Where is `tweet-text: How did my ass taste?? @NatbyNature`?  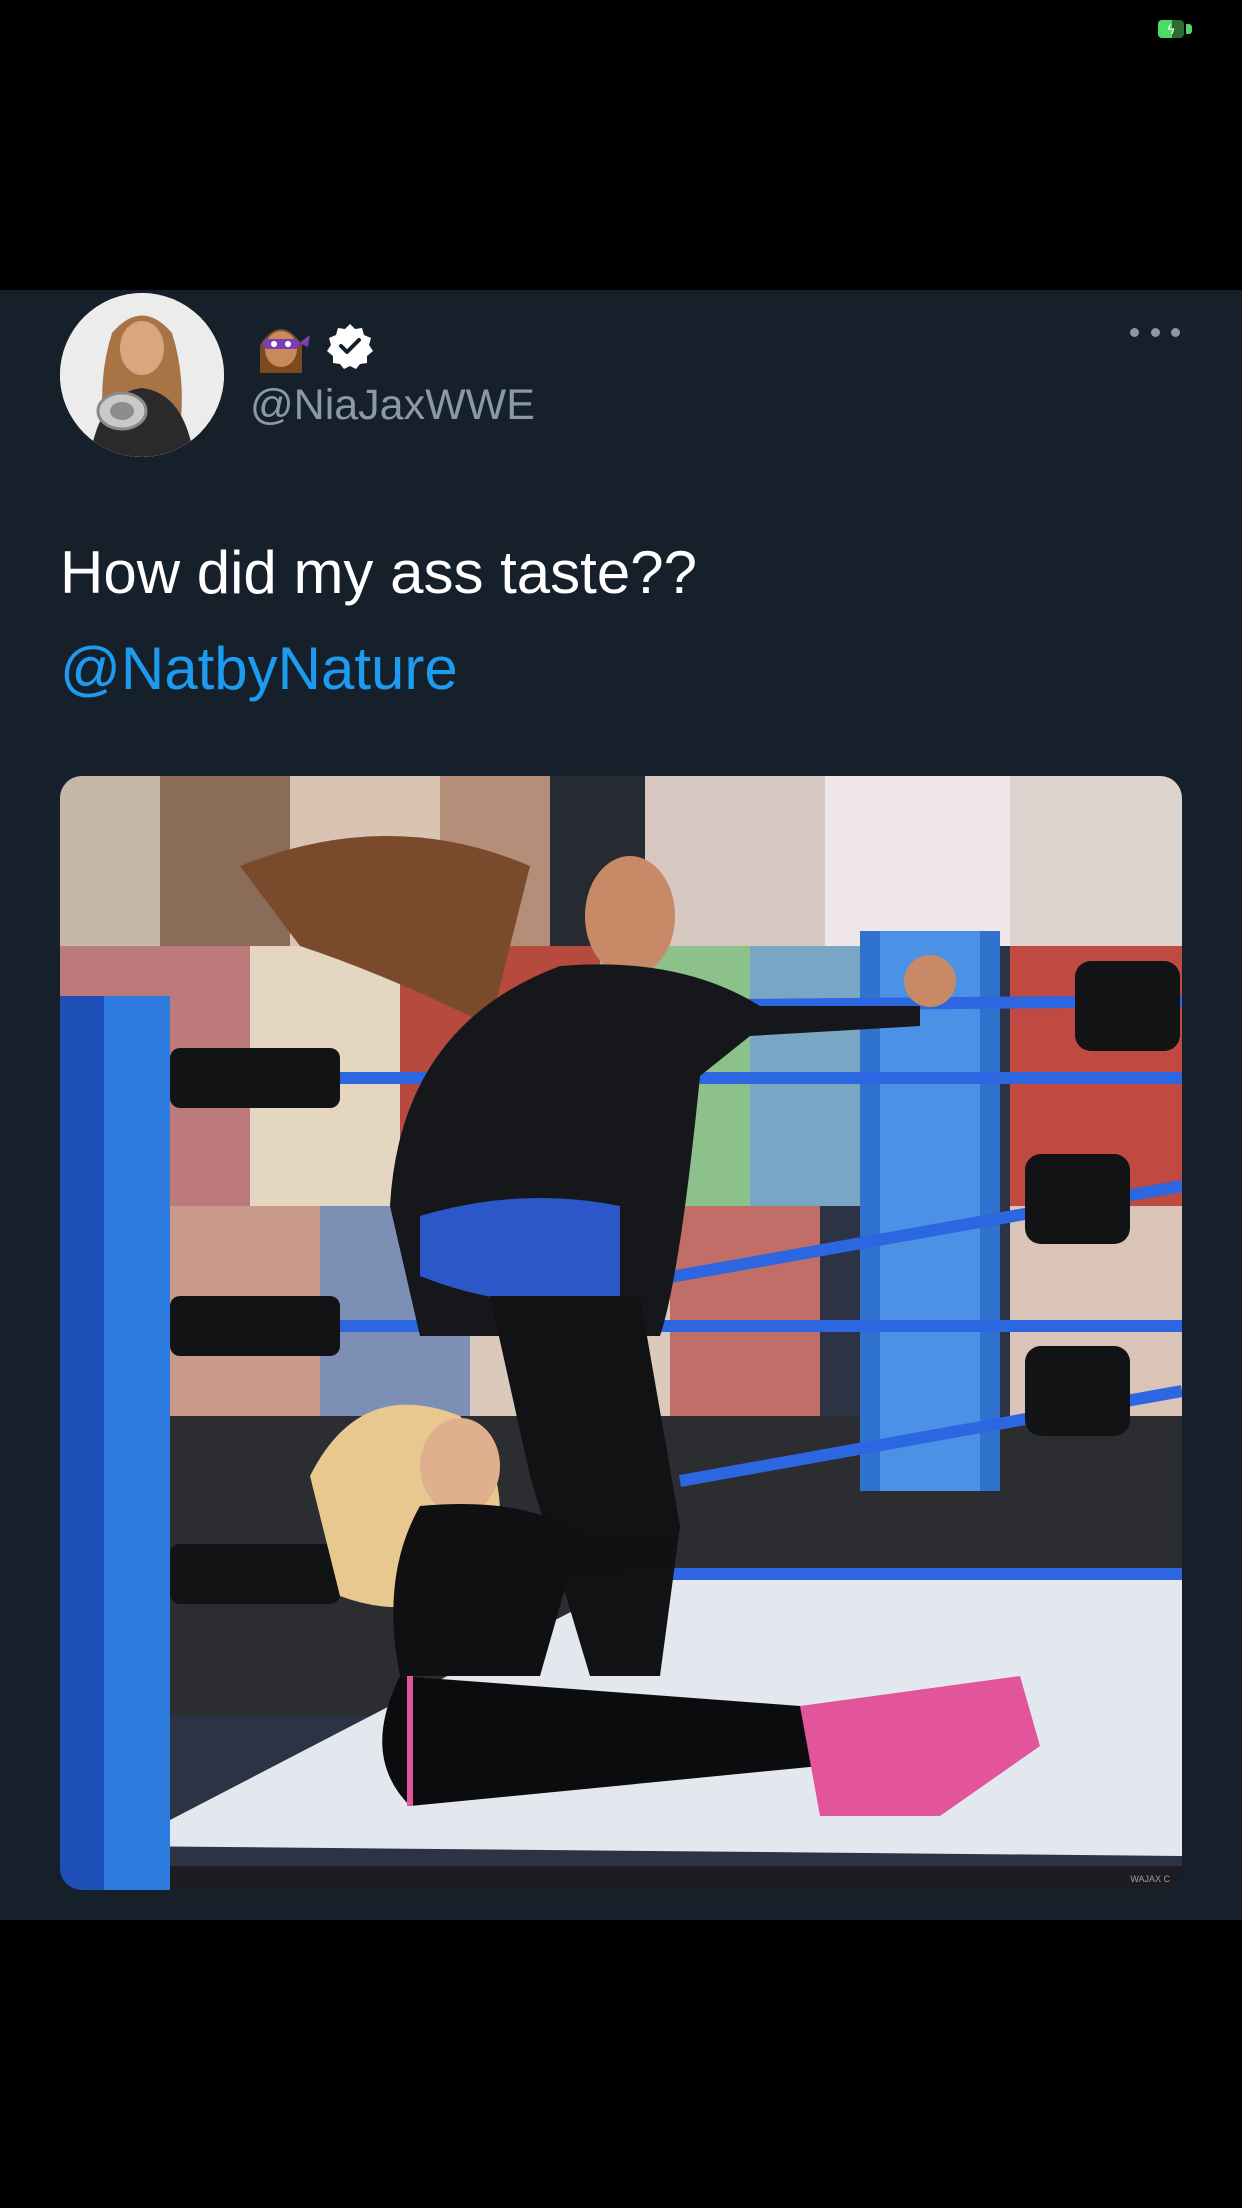
tweet-text: How did my ass taste?? @NatbyNature is located at coordinates (620, 621).